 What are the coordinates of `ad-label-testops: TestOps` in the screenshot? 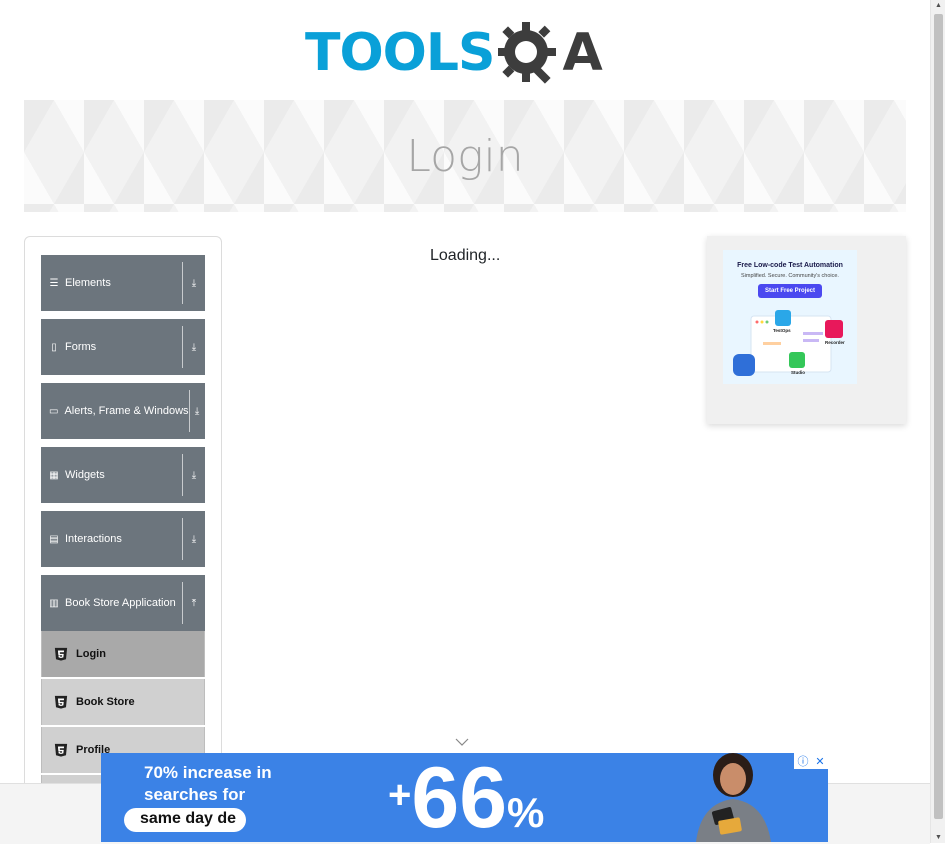 It's located at (782, 330).